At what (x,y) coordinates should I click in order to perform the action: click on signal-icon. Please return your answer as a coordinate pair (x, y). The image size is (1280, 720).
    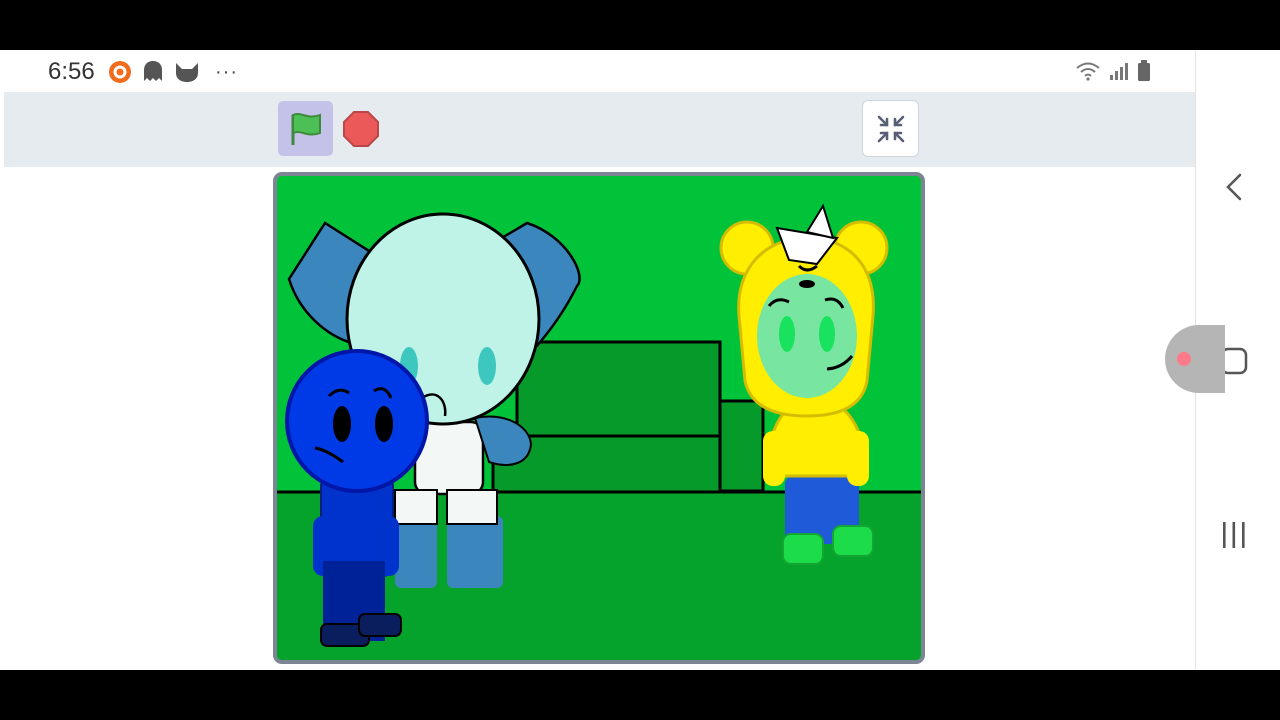
    Looking at the image, I should click on (1119, 71).